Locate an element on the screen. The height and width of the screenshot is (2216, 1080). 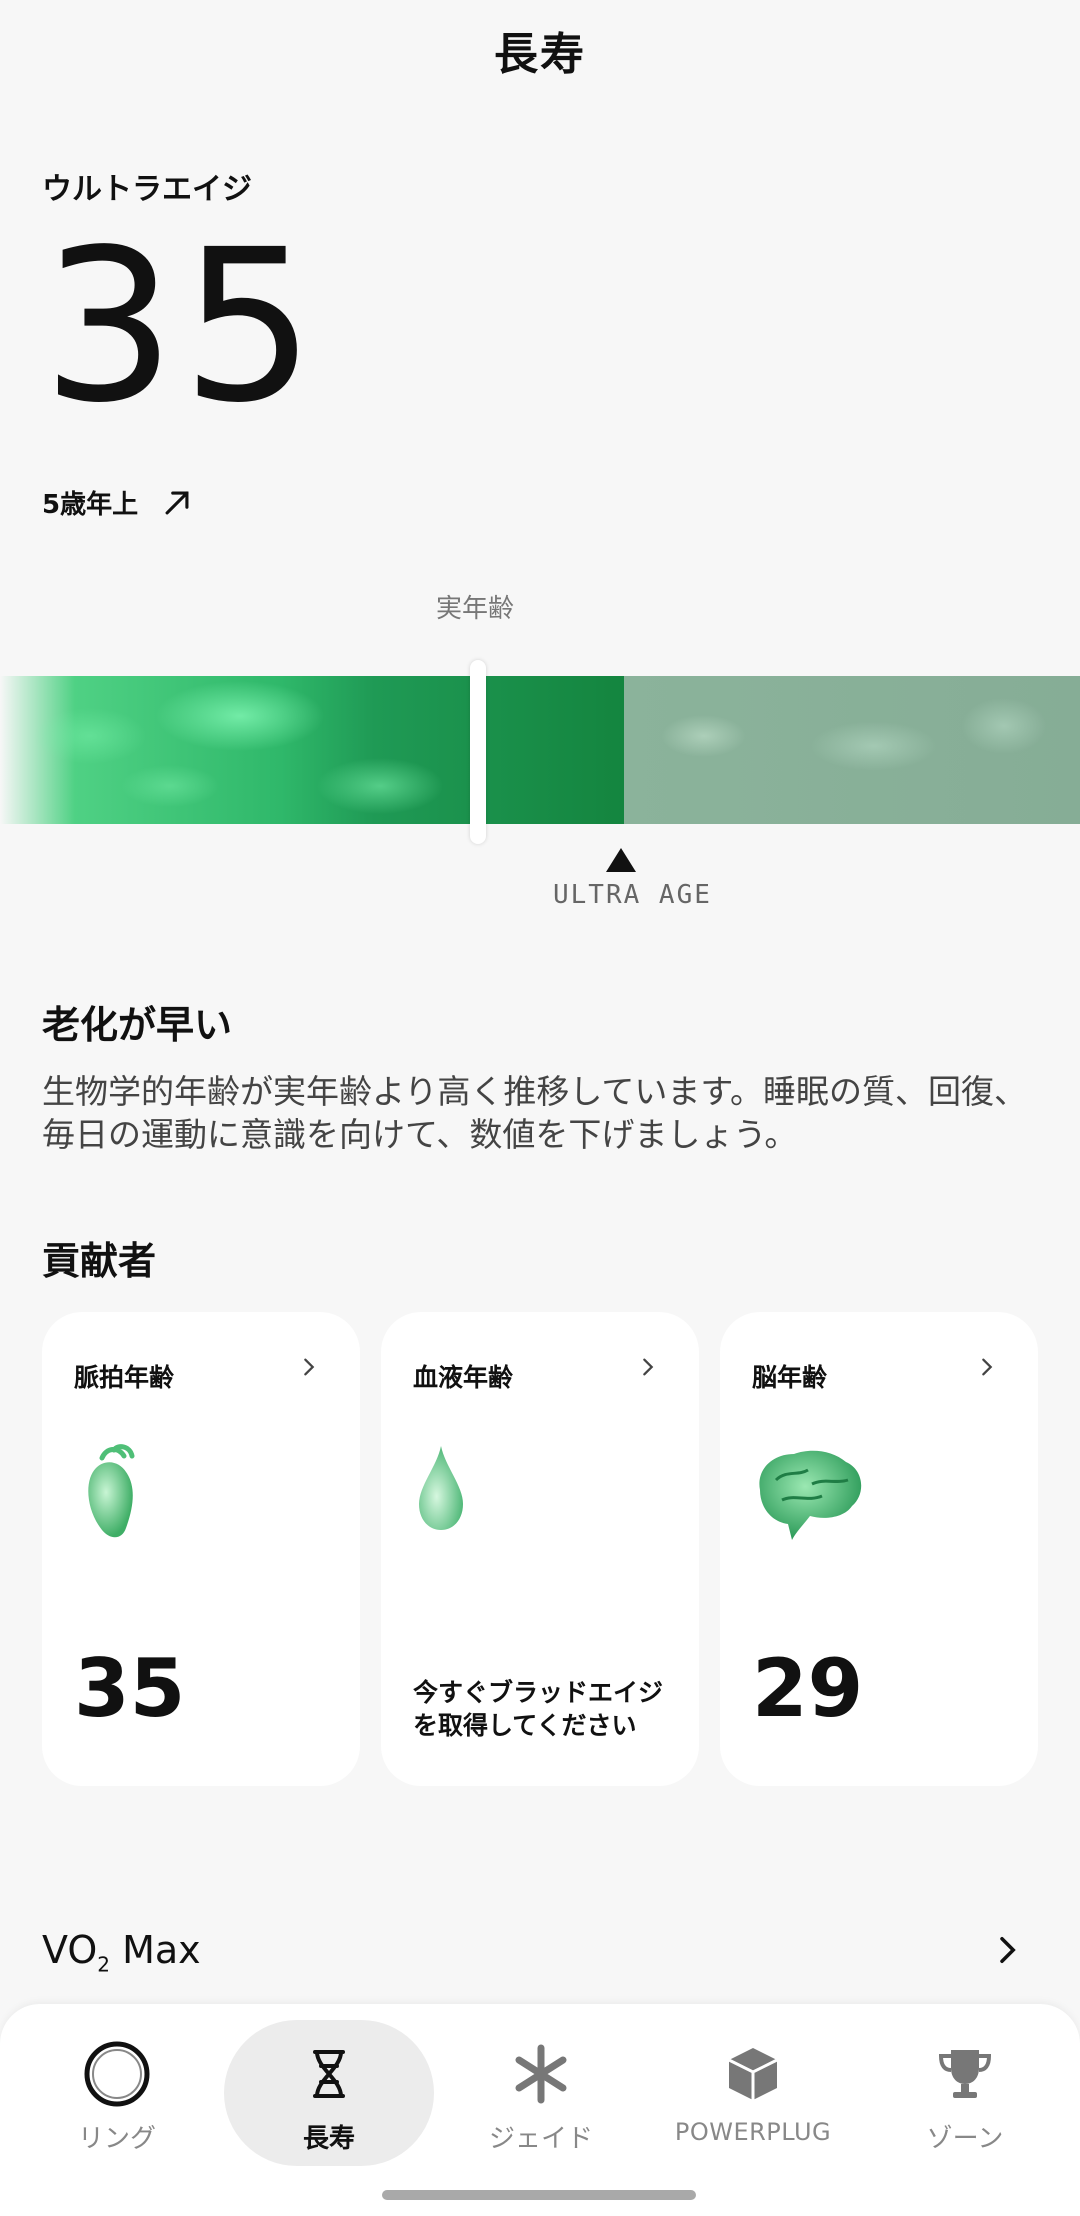
age-bar-fill is located at coordinates (312, 750).